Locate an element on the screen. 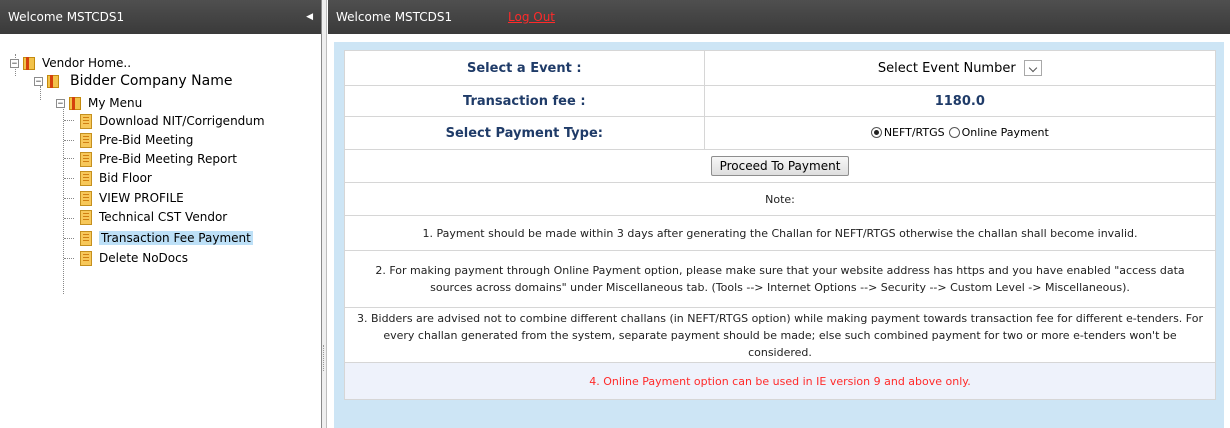  fee-value: 1180.0 is located at coordinates (960, 101).